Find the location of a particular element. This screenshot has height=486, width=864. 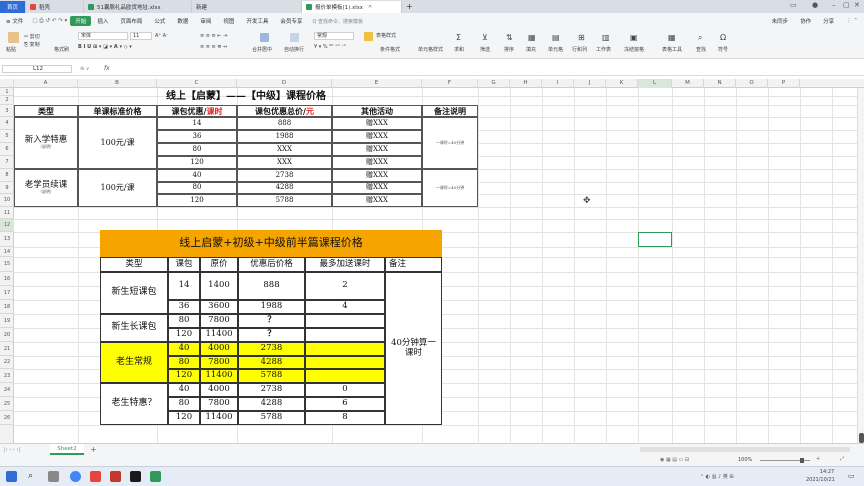

table2-header: 备注 is located at coordinates (413, 264).